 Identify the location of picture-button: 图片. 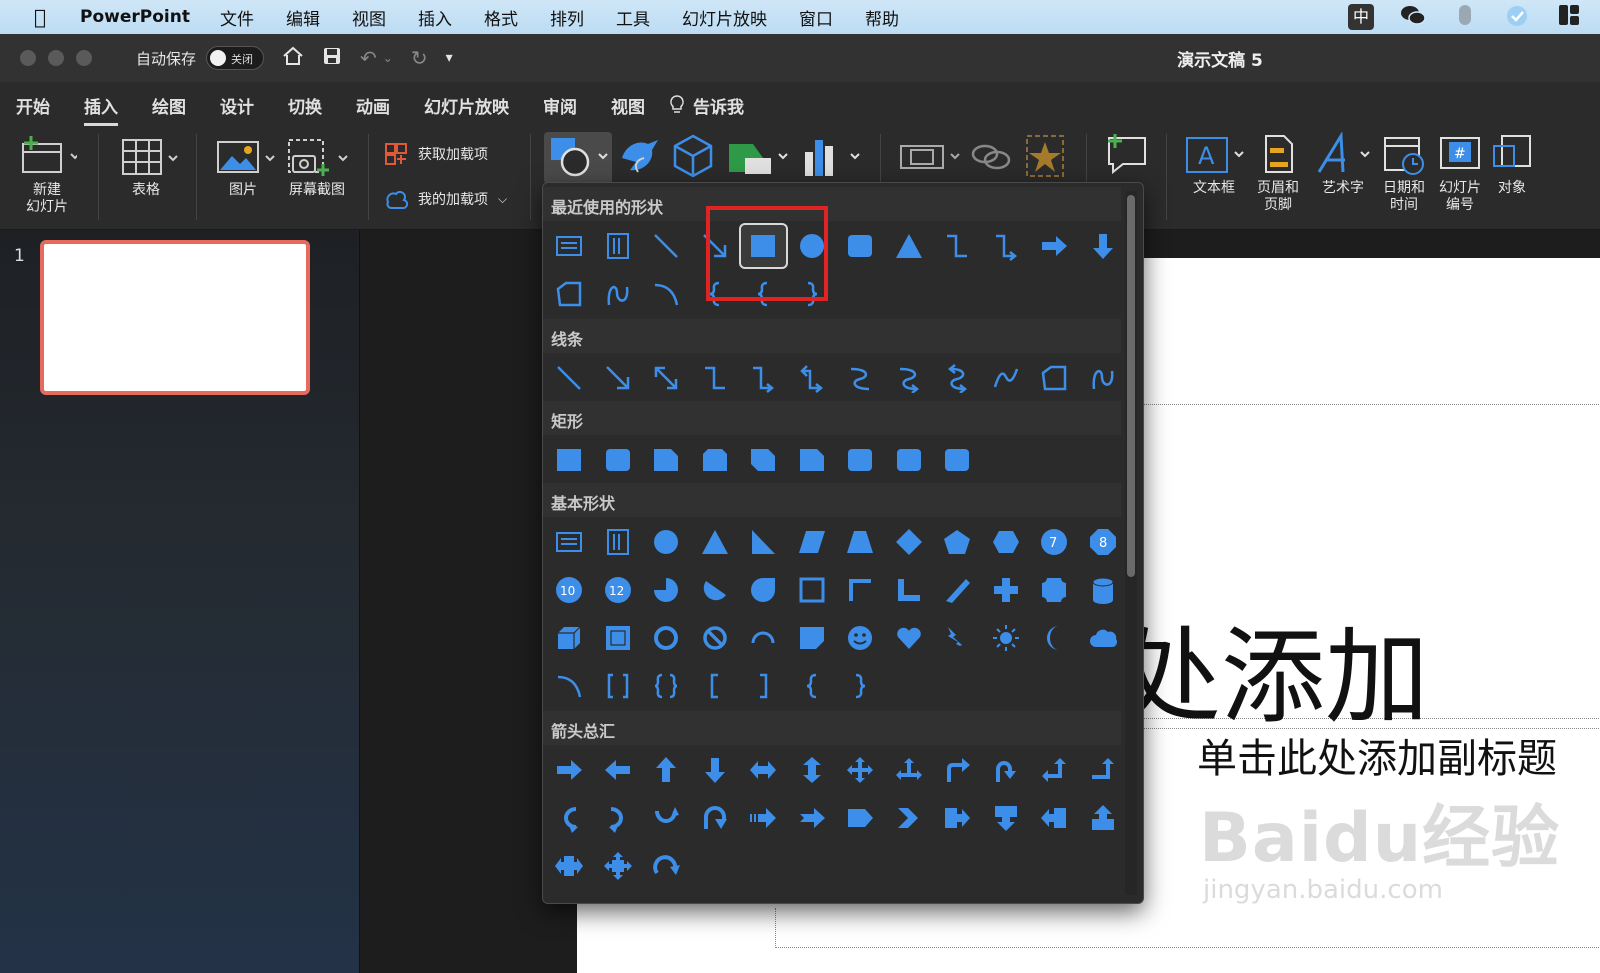
(243, 166).